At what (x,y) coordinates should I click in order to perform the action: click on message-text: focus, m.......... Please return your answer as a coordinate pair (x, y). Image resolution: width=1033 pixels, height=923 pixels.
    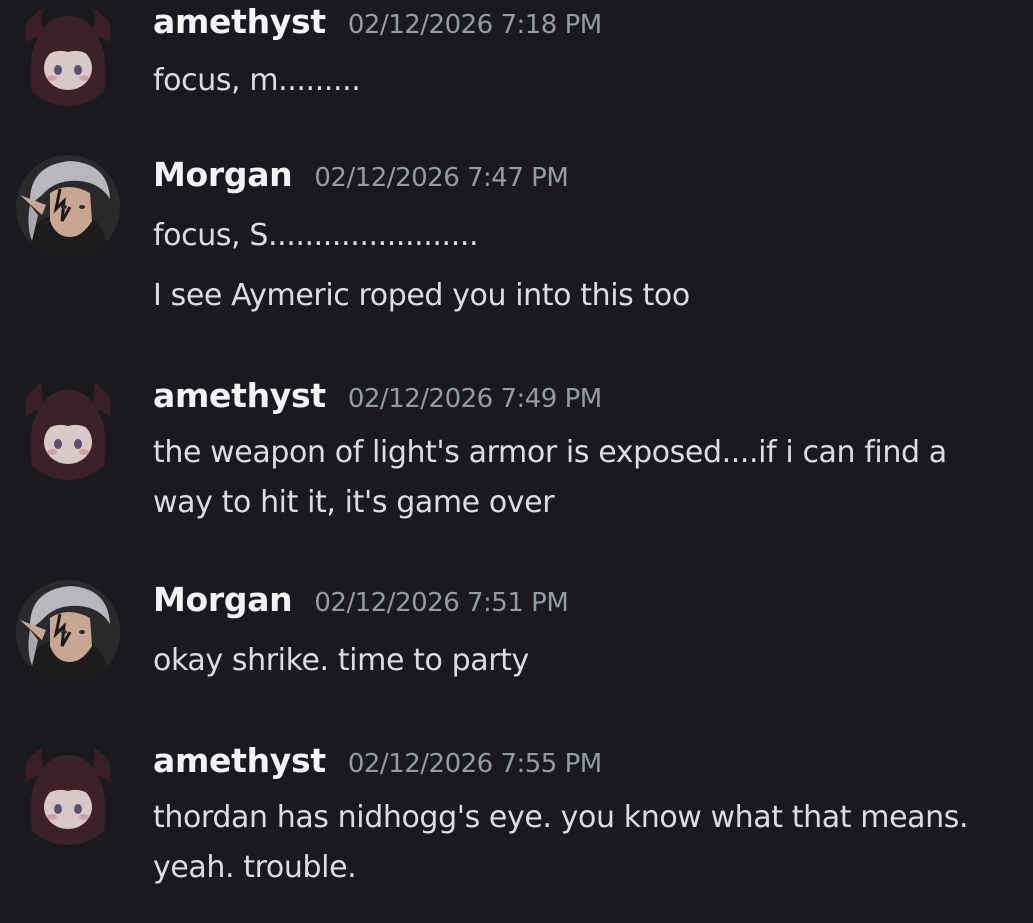
    Looking at the image, I should click on (257, 80).